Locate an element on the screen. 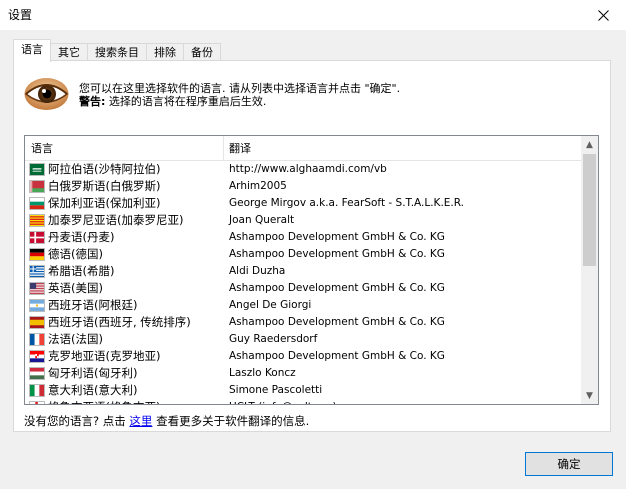 The height and width of the screenshot is (489, 626). list-header: 语言 翻译 is located at coordinates (303, 148).